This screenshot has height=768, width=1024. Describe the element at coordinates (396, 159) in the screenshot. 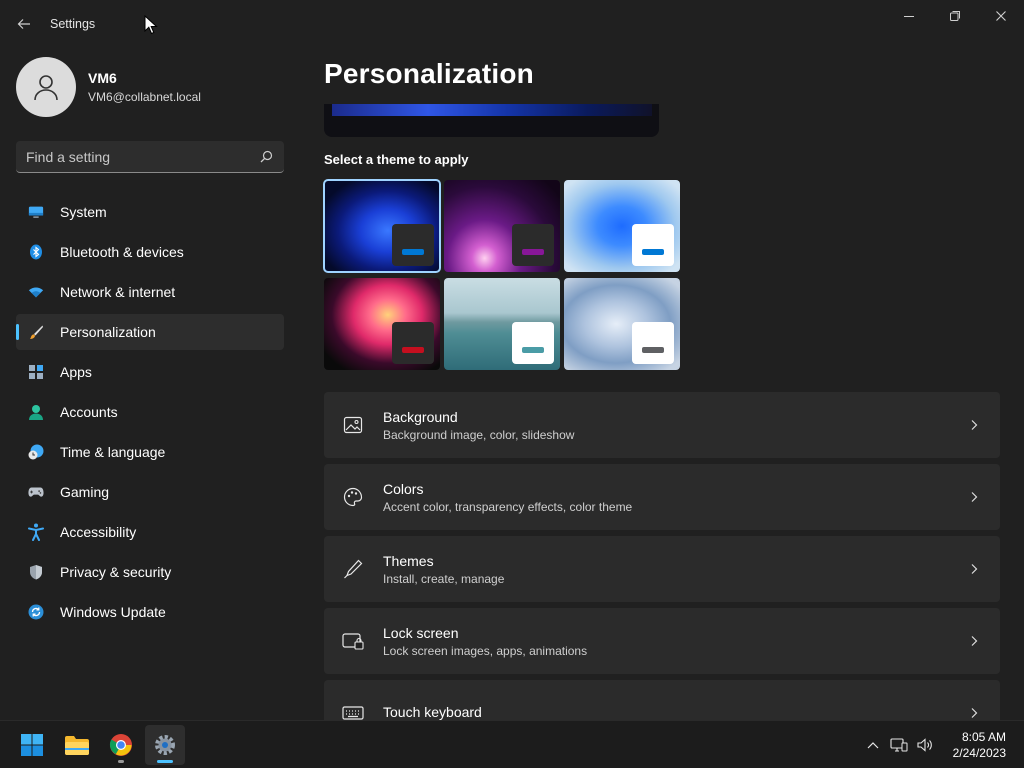

I see `themes-heading: Select a theme to apply` at that location.